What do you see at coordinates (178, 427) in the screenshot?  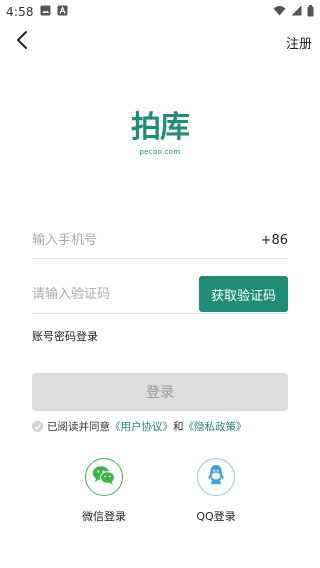 I see `agreement-and: 和` at bounding box center [178, 427].